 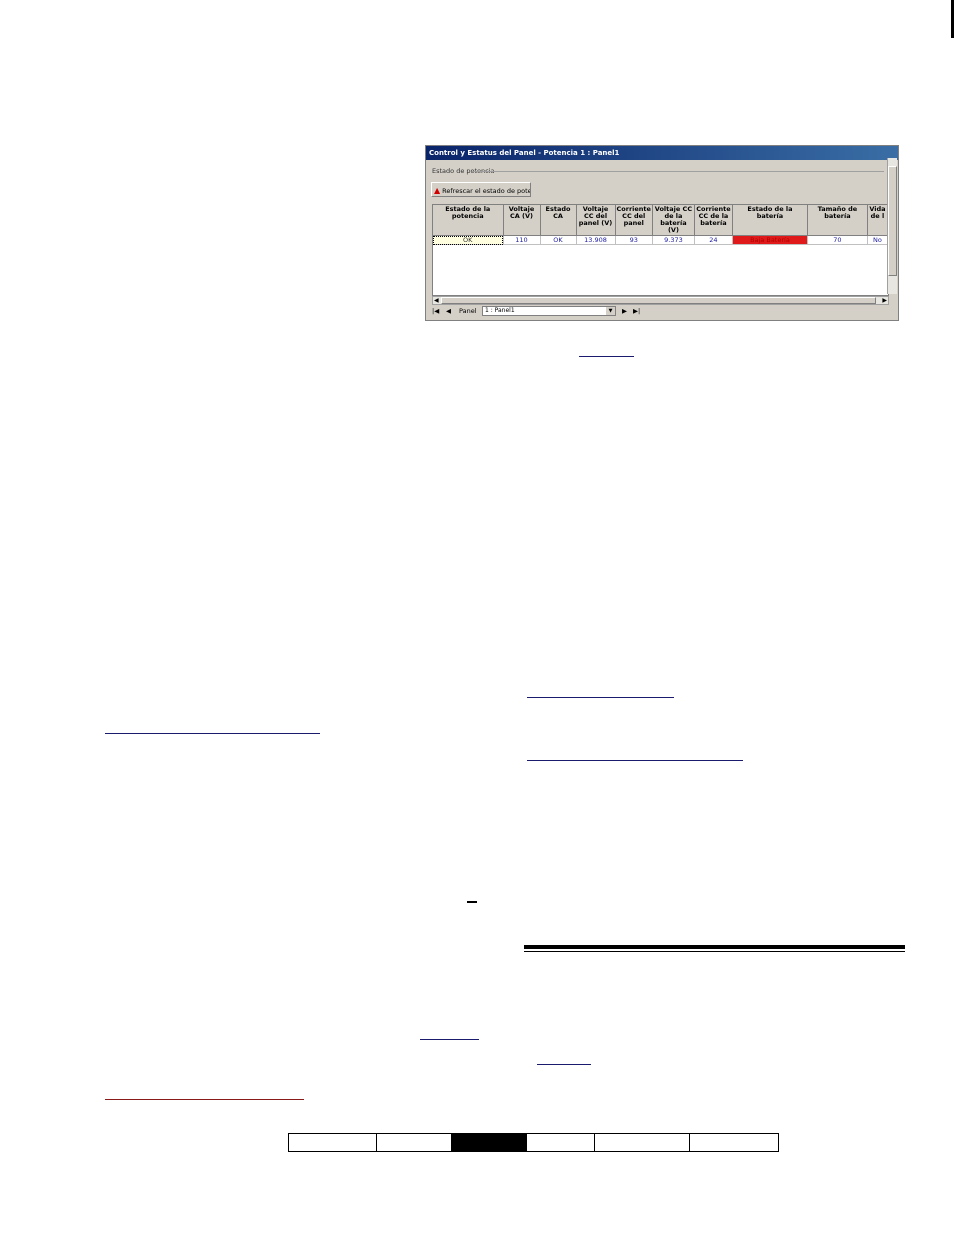 I want to click on cell-battery-size: 70, so click(x=837, y=240).